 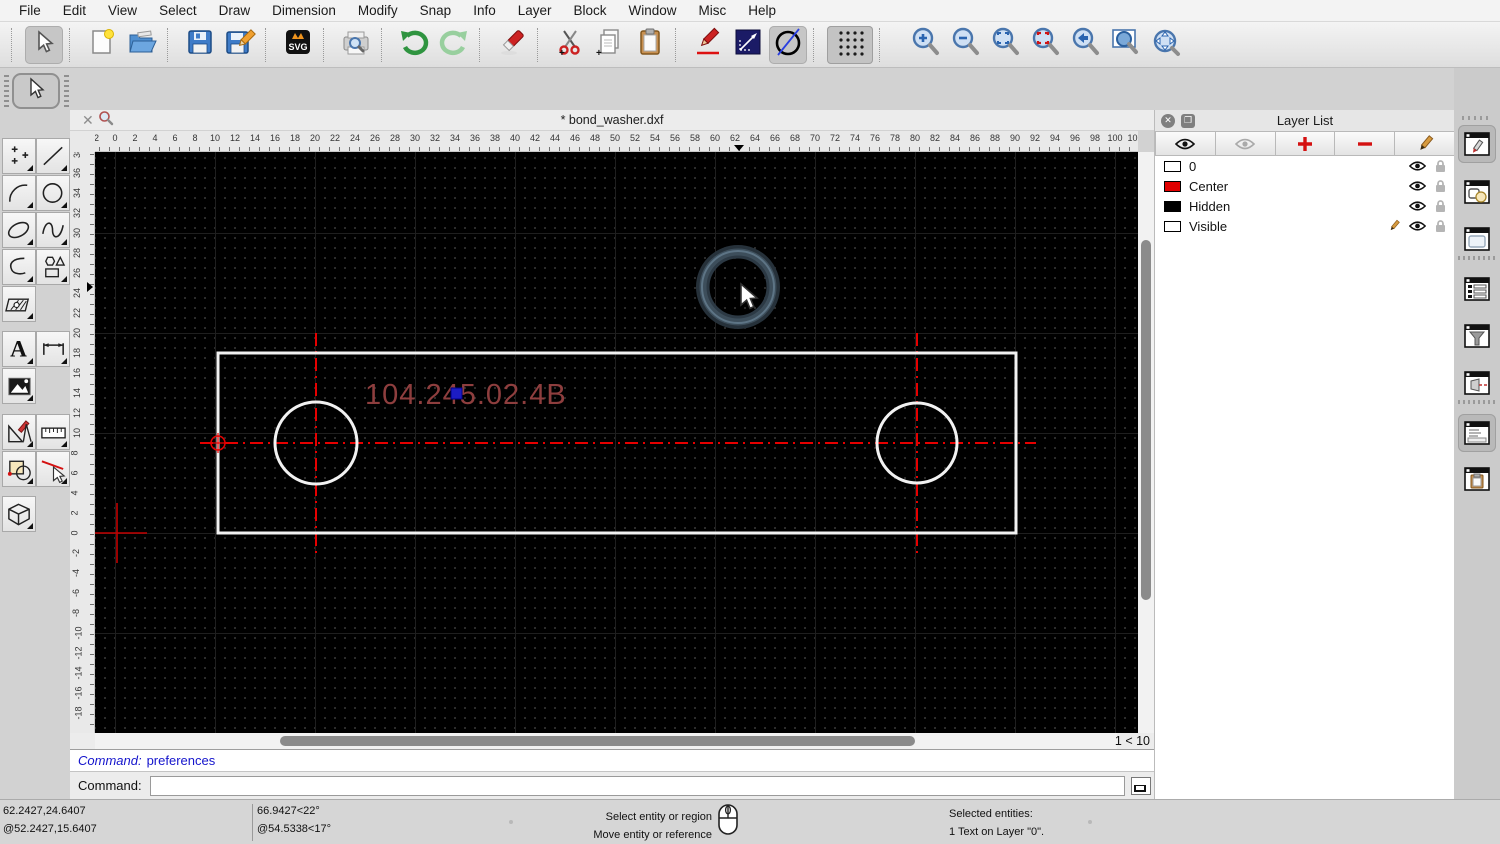 What do you see at coordinates (590, 10) in the screenshot?
I see `menu-block: Block` at bounding box center [590, 10].